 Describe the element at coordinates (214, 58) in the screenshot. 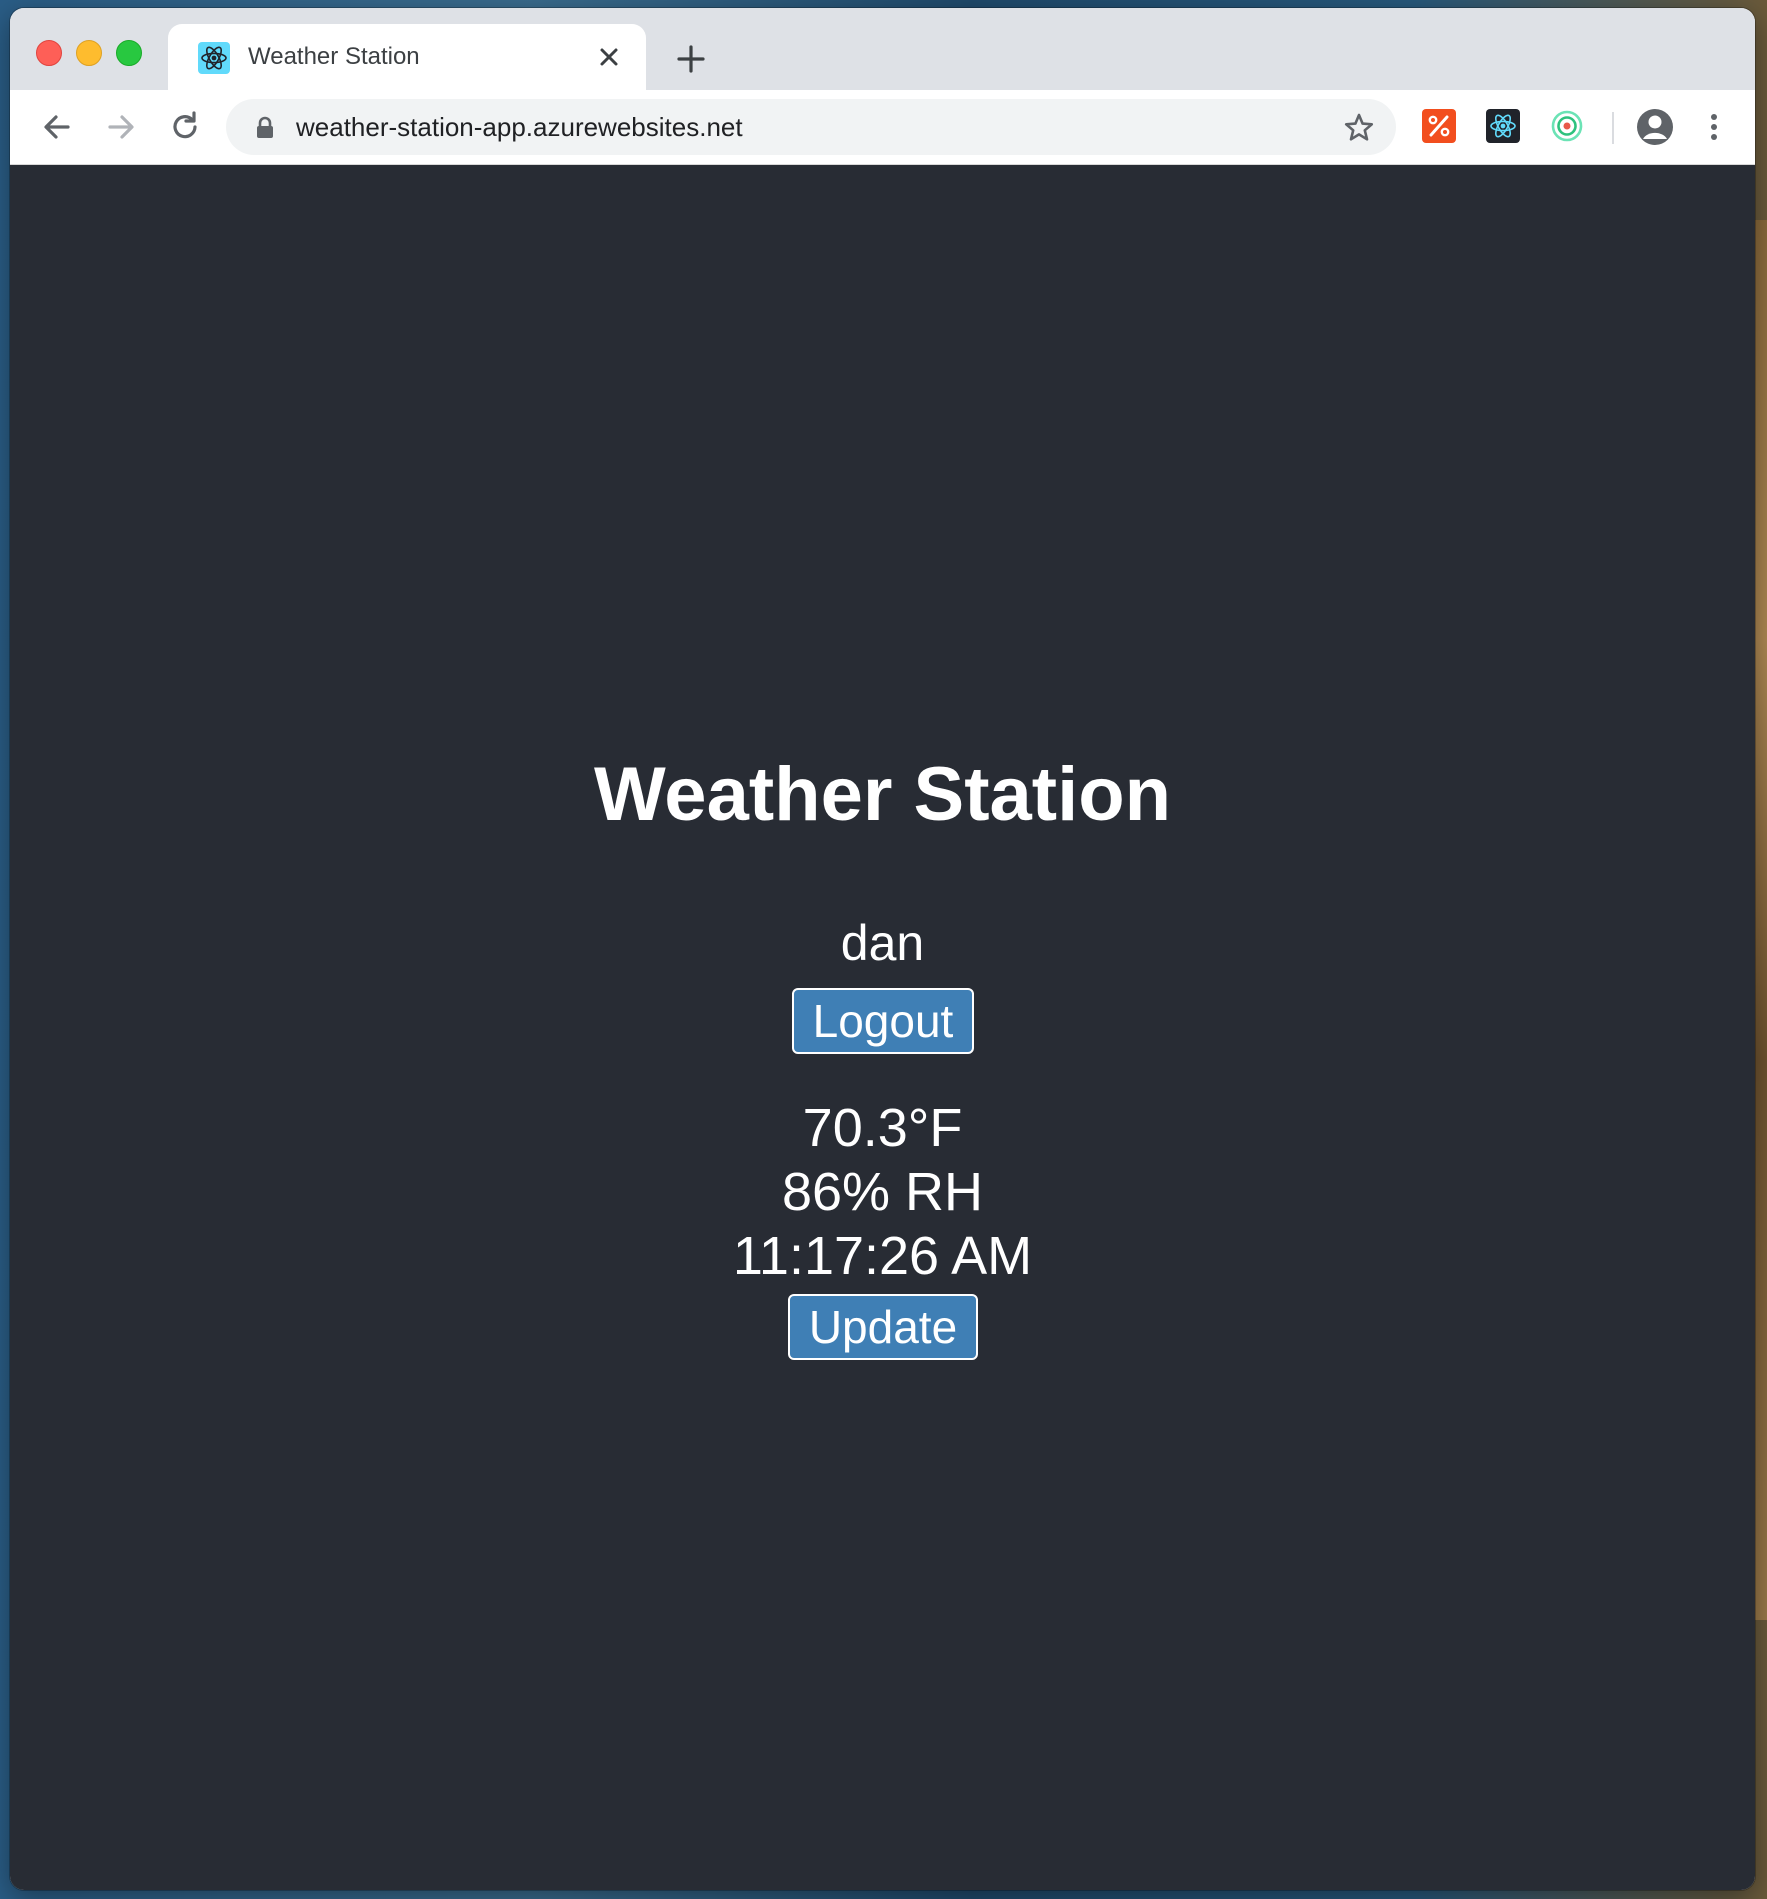

I see `react-icon` at that location.